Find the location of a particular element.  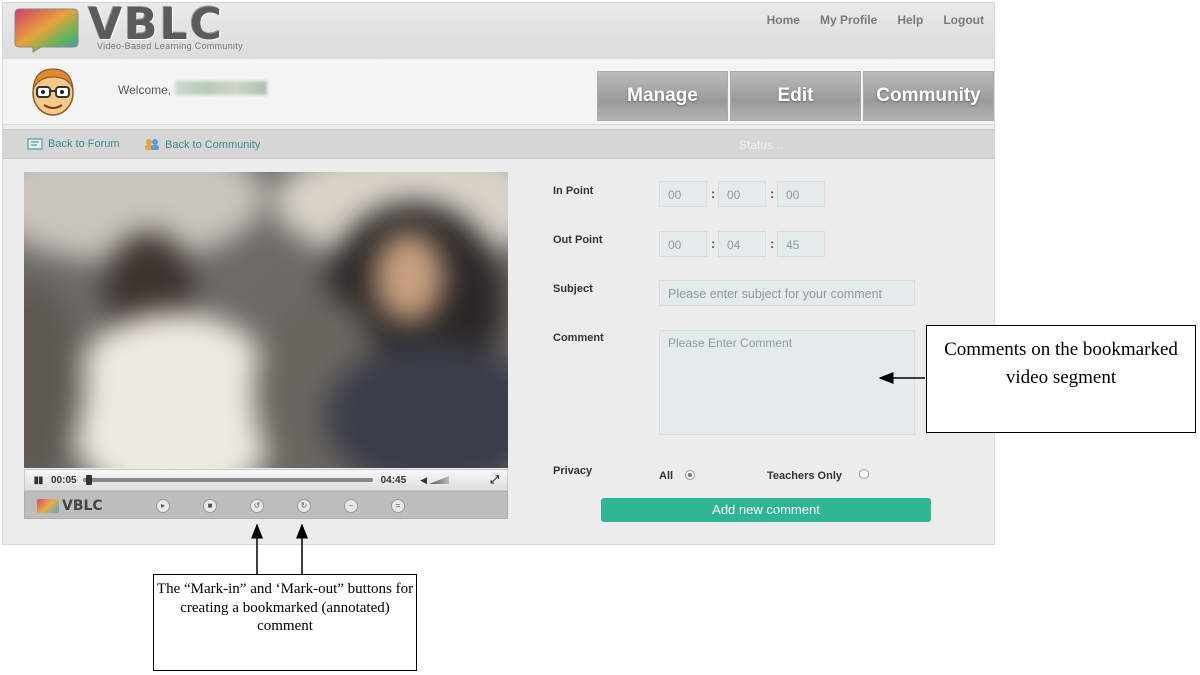

tab-manage: Manage is located at coordinates (662, 96).